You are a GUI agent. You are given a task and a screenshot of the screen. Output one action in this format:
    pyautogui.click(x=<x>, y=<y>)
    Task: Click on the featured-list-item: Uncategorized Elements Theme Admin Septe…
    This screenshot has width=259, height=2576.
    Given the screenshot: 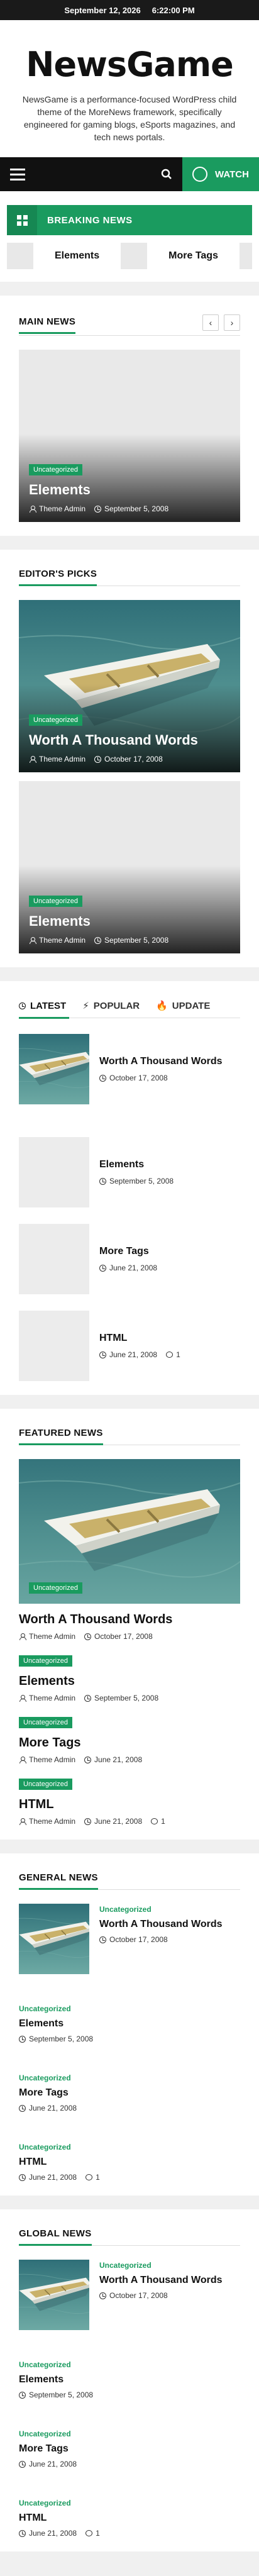 What is the action you would take?
    pyautogui.click(x=129, y=1678)
    